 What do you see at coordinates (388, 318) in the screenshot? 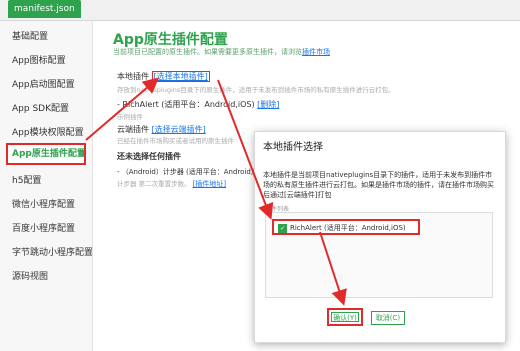
I see `cancel-button: 取消(C)` at bounding box center [388, 318].